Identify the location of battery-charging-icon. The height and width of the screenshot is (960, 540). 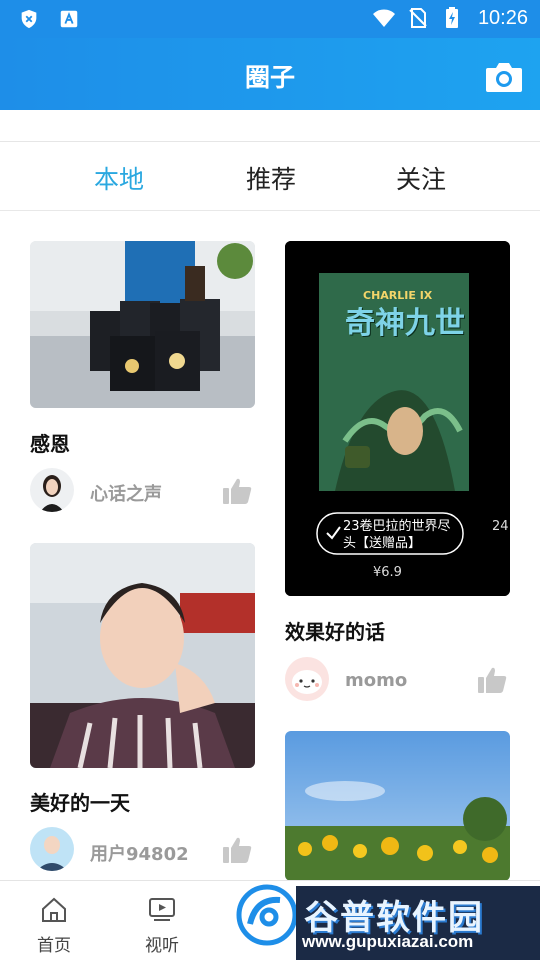
(451, 17).